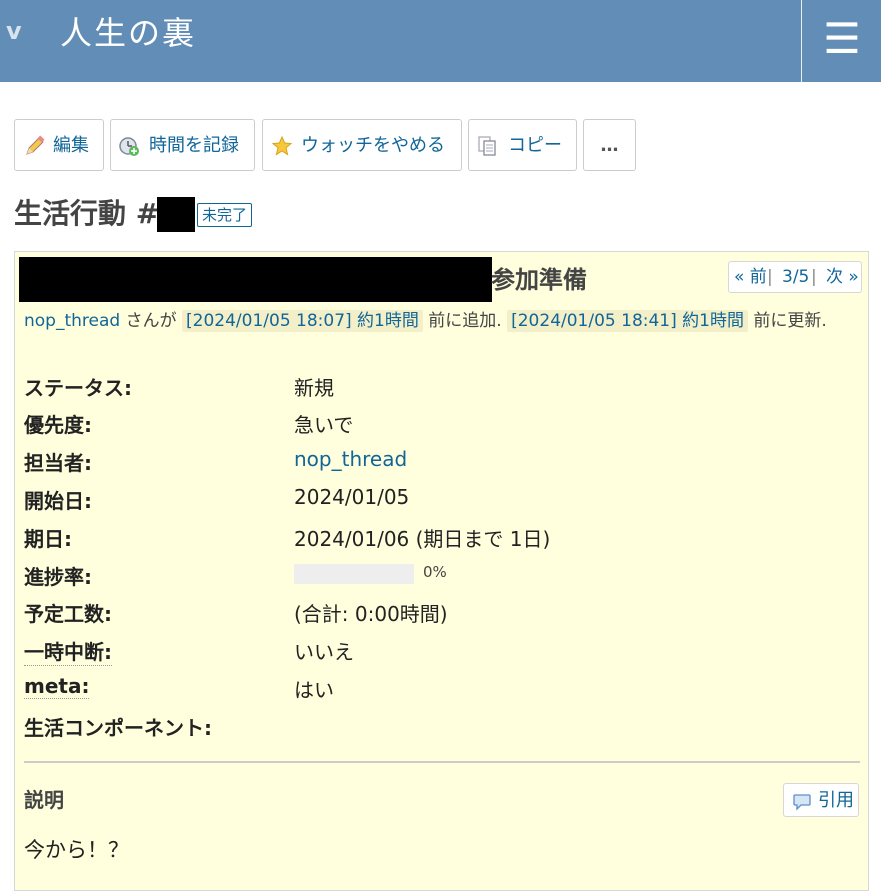  Describe the element at coordinates (151, 321) in the screenshot. I see `author-suffix: さんが` at that location.